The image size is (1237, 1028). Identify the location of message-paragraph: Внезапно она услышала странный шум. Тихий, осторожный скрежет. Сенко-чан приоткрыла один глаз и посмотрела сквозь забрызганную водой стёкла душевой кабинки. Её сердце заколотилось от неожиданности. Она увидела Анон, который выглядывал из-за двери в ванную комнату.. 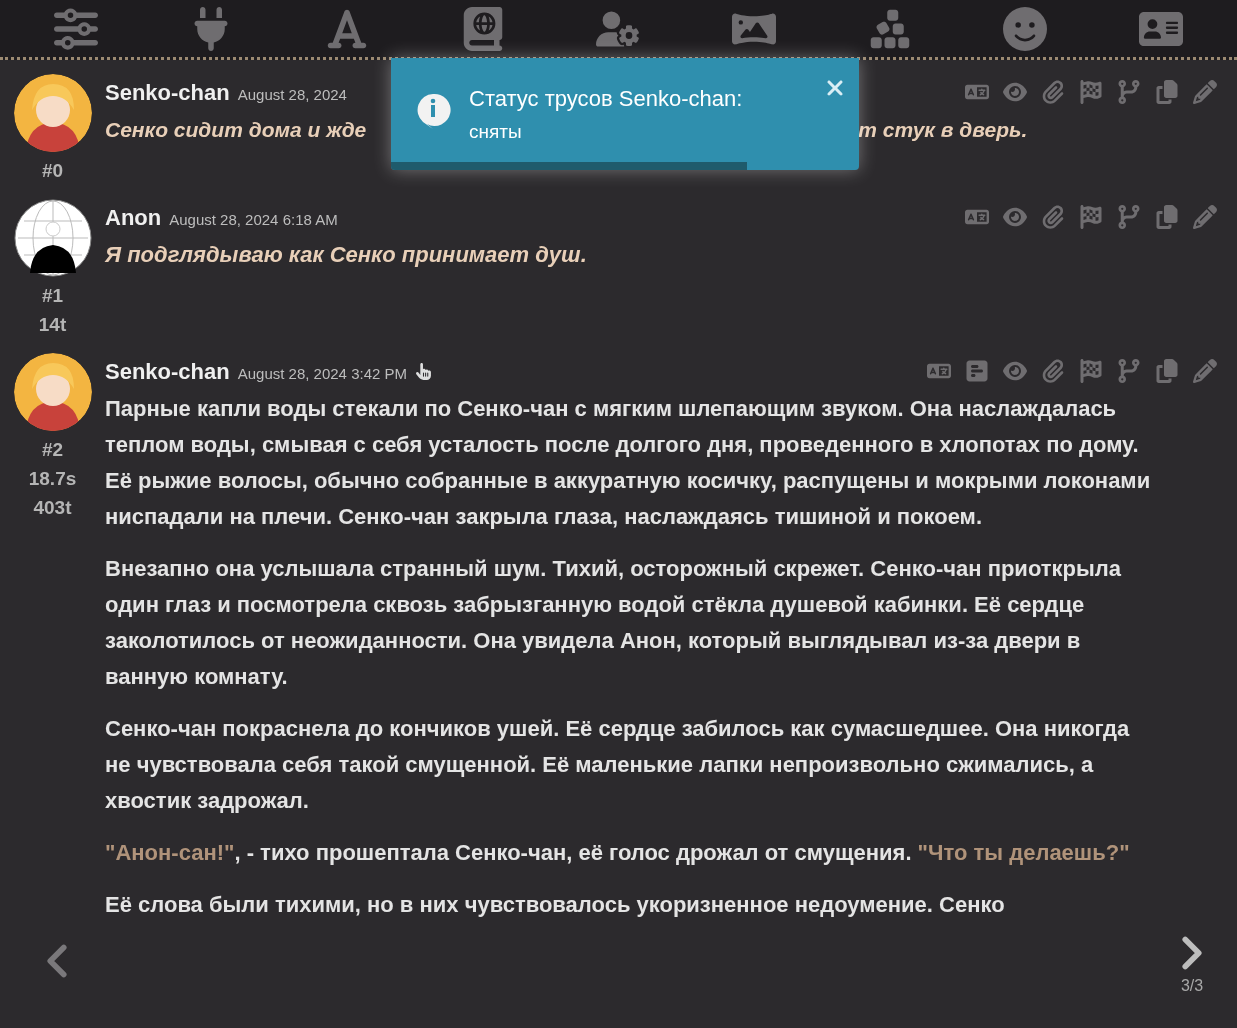
(613, 623).